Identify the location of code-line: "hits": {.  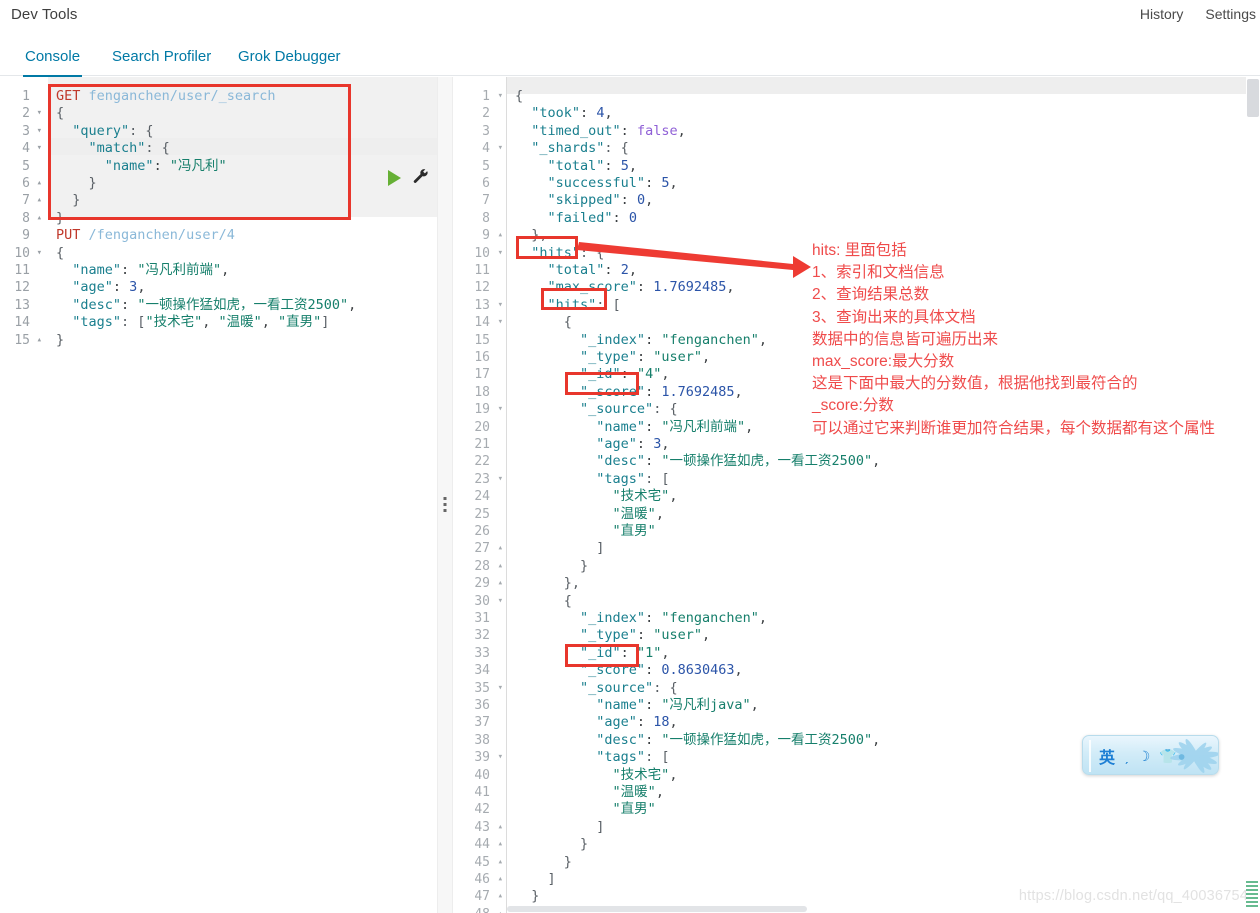
(559, 253).